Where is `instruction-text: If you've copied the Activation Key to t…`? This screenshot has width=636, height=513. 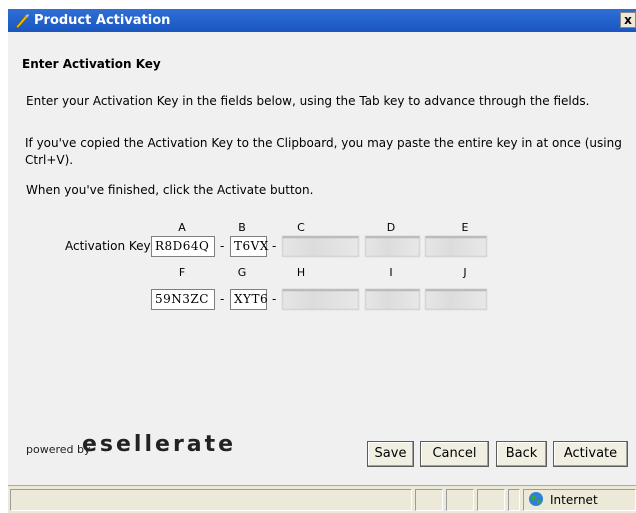
instruction-text: If you've copied the Activation Key to t… is located at coordinates (323, 151).